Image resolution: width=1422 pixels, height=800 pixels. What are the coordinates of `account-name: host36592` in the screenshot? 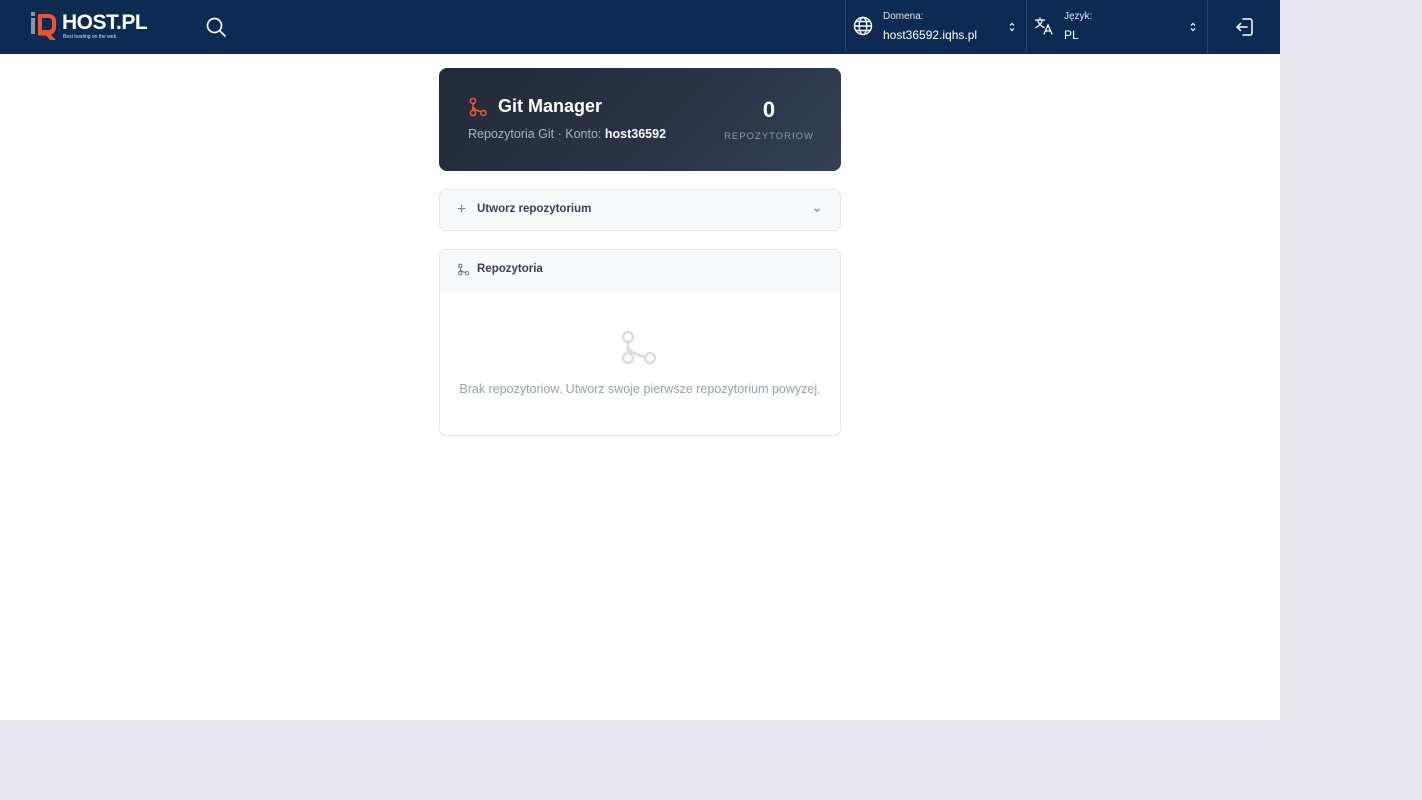 It's located at (635, 134).